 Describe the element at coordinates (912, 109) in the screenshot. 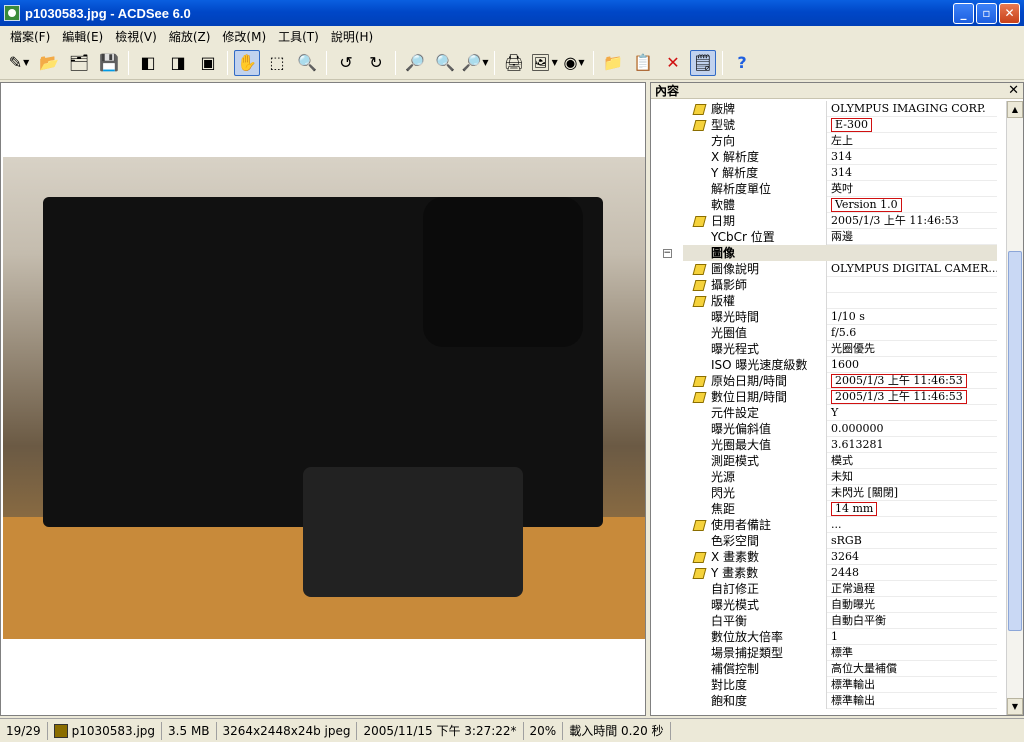

I see `property-value: OLYMPUS IMAGING CORP.` at that location.